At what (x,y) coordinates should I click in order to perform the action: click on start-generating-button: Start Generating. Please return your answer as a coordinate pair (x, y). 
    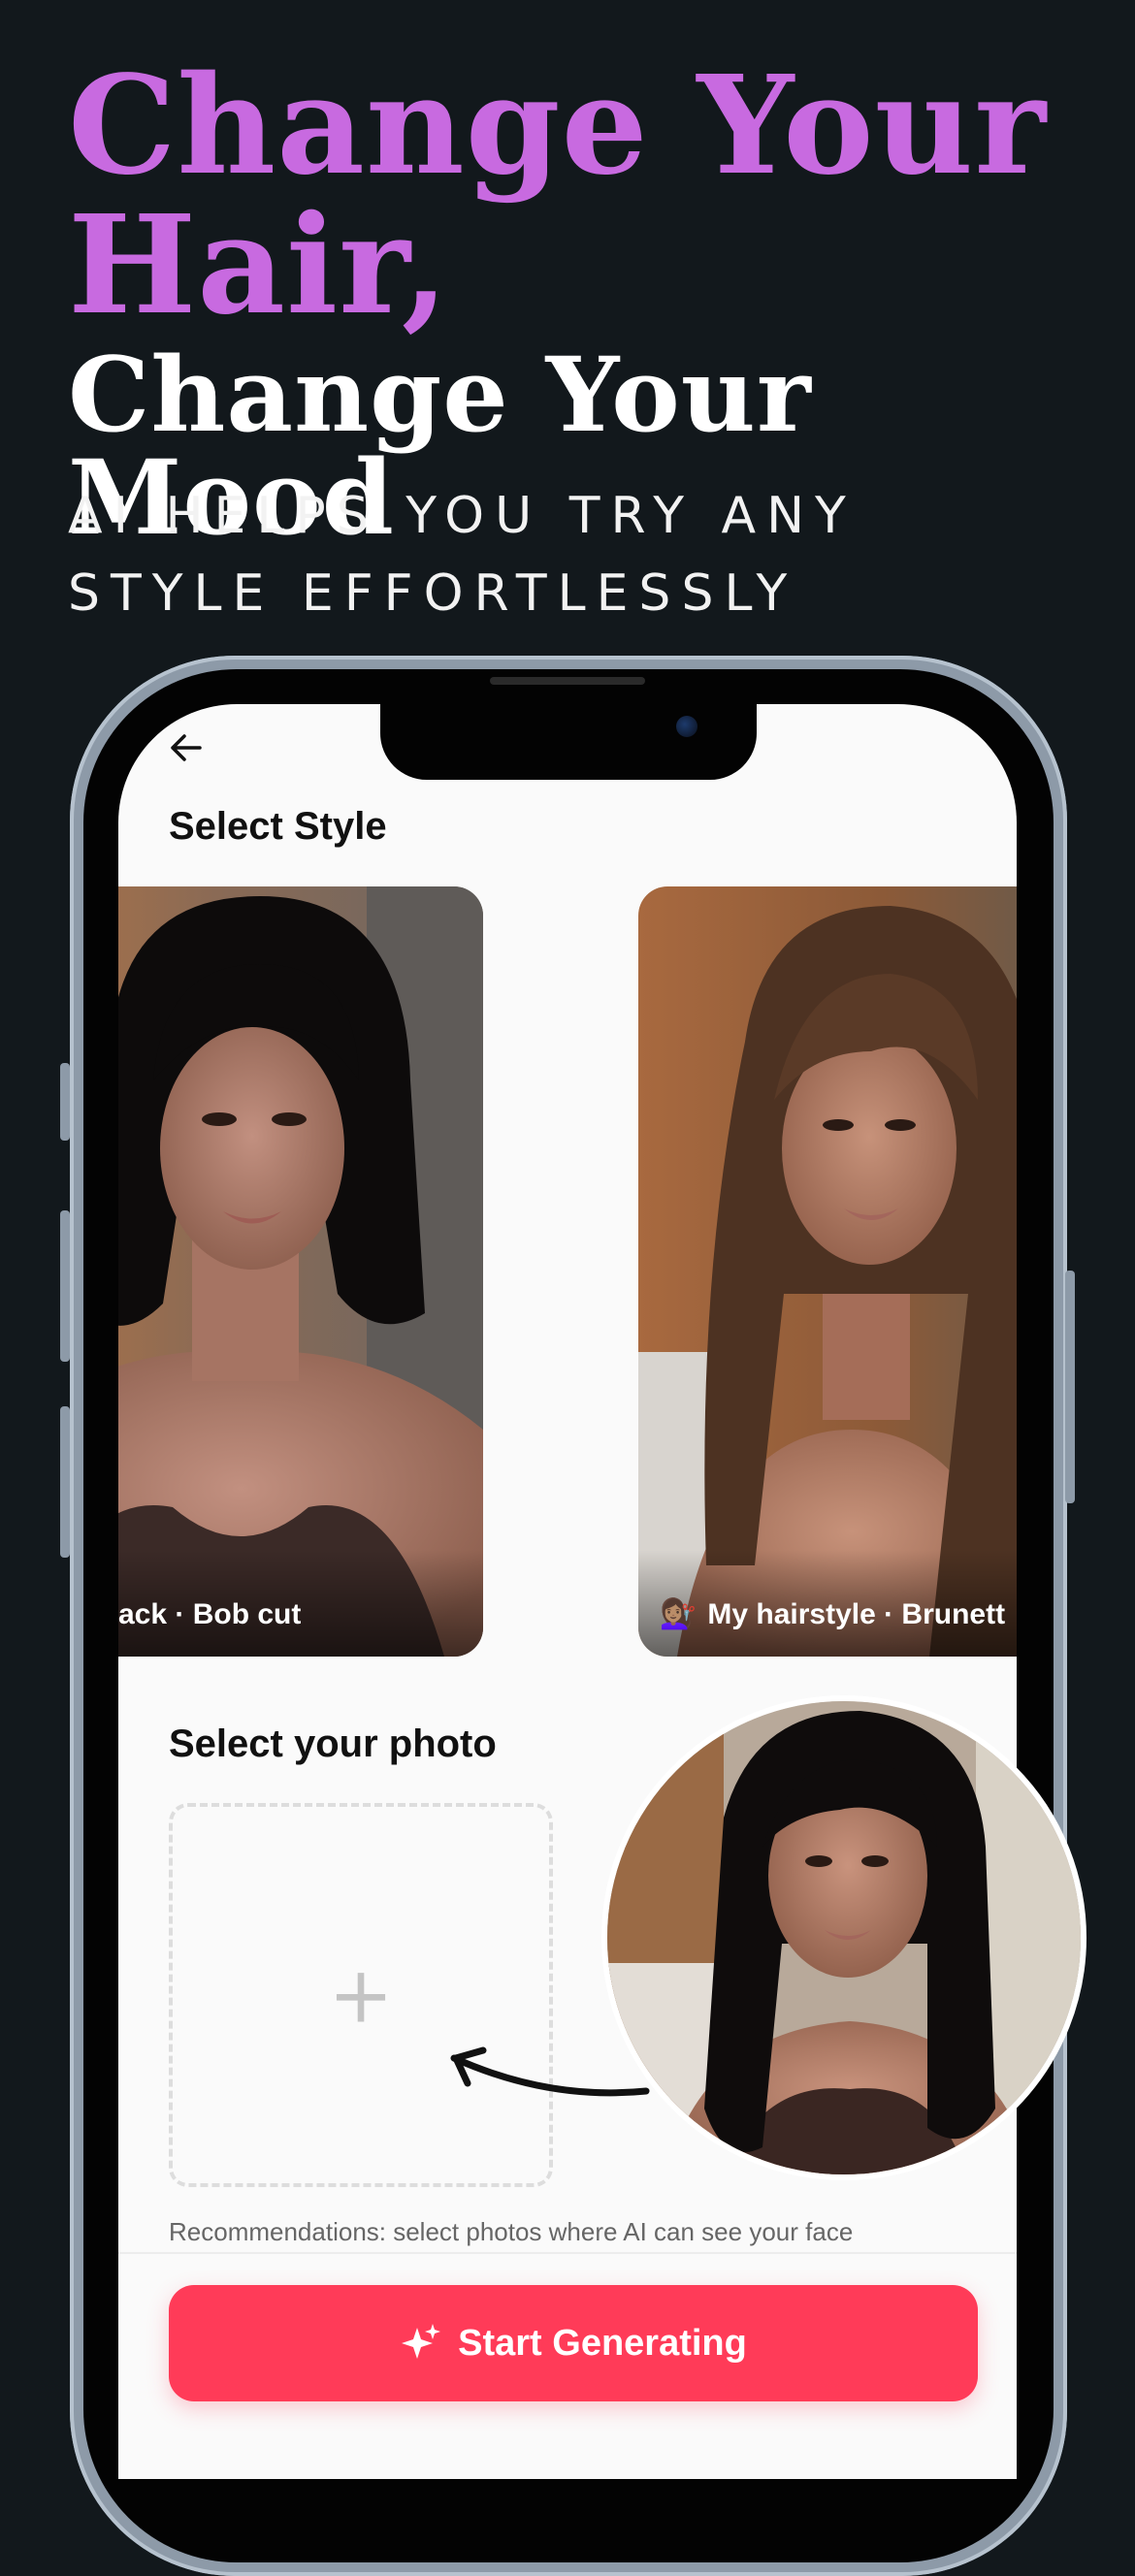
    Looking at the image, I should click on (573, 2343).